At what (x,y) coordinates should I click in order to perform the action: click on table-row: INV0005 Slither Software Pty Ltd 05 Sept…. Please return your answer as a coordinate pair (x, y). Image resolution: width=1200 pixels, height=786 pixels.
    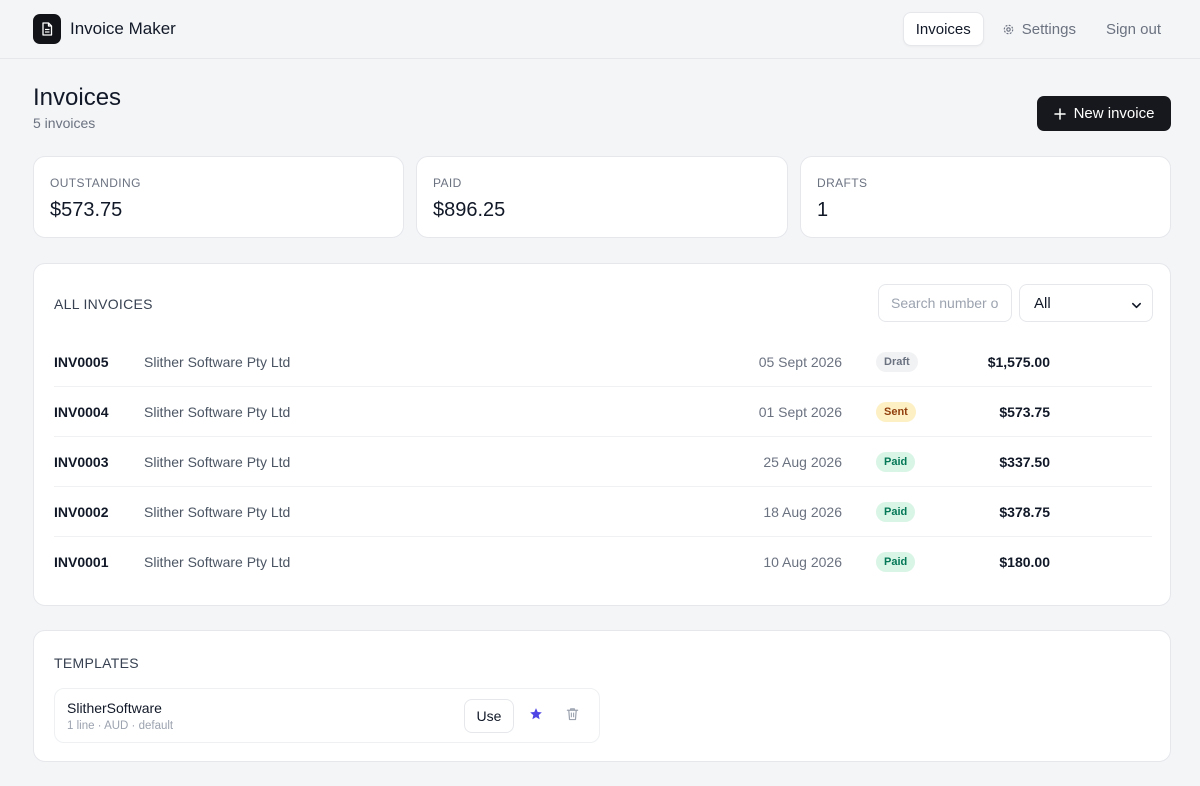
    Looking at the image, I should click on (603, 362).